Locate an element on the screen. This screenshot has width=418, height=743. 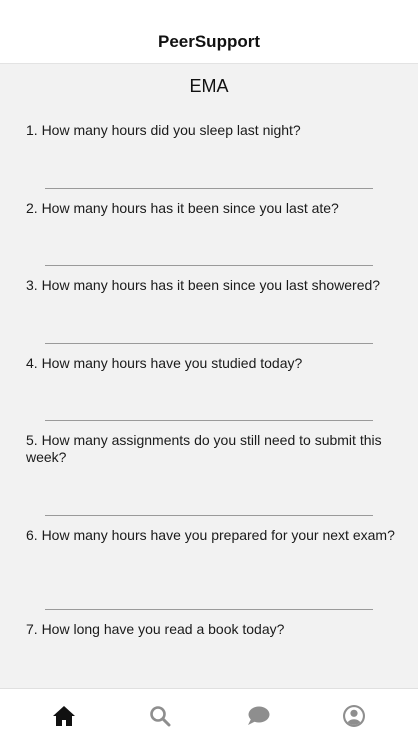
nav-header: PeerSupport is located at coordinates (209, 32).